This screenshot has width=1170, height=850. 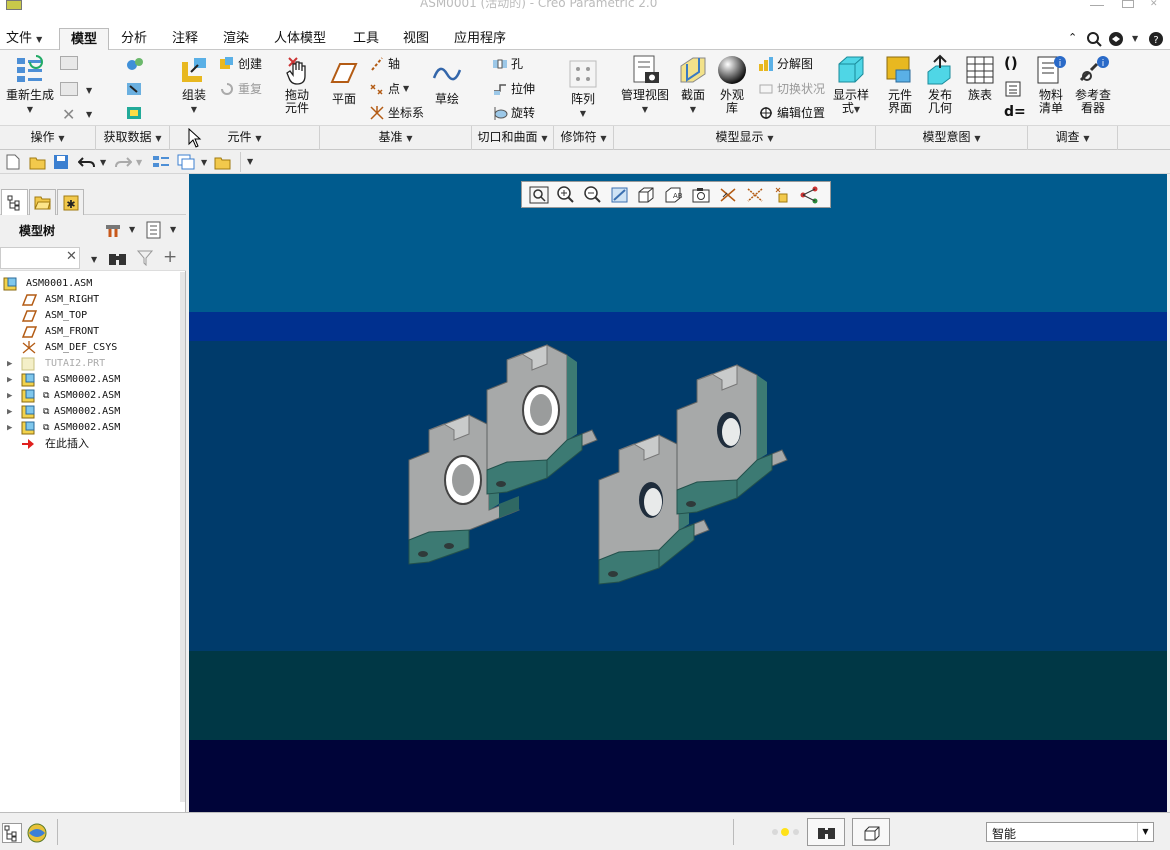 I want to click on tab-analysis: 分析, so click(x=134, y=39).